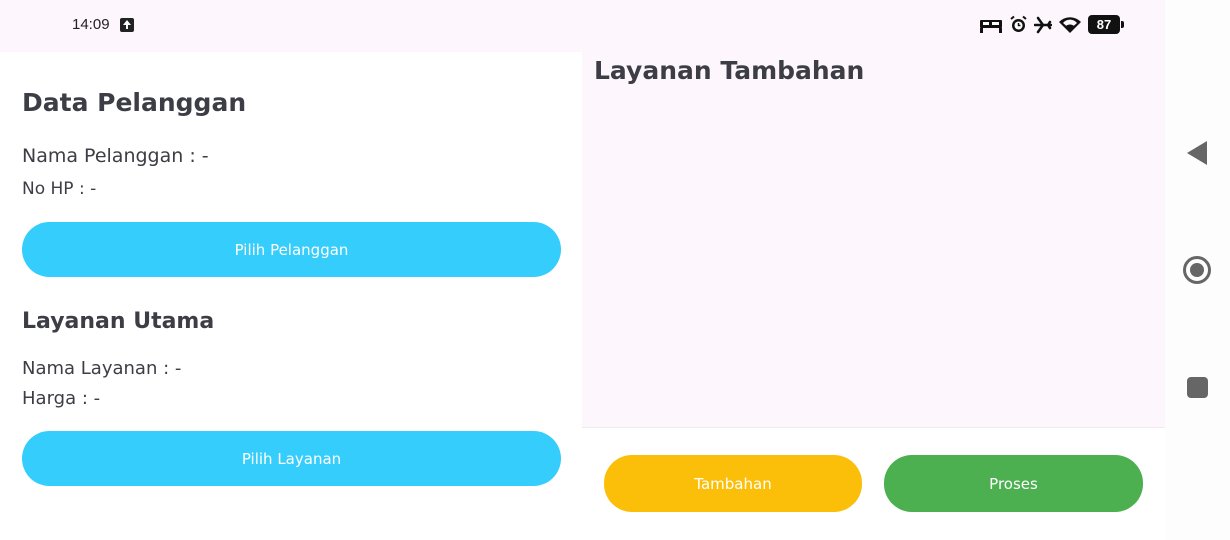  Describe the element at coordinates (991, 25) in the screenshot. I see `bed-icon` at that location.